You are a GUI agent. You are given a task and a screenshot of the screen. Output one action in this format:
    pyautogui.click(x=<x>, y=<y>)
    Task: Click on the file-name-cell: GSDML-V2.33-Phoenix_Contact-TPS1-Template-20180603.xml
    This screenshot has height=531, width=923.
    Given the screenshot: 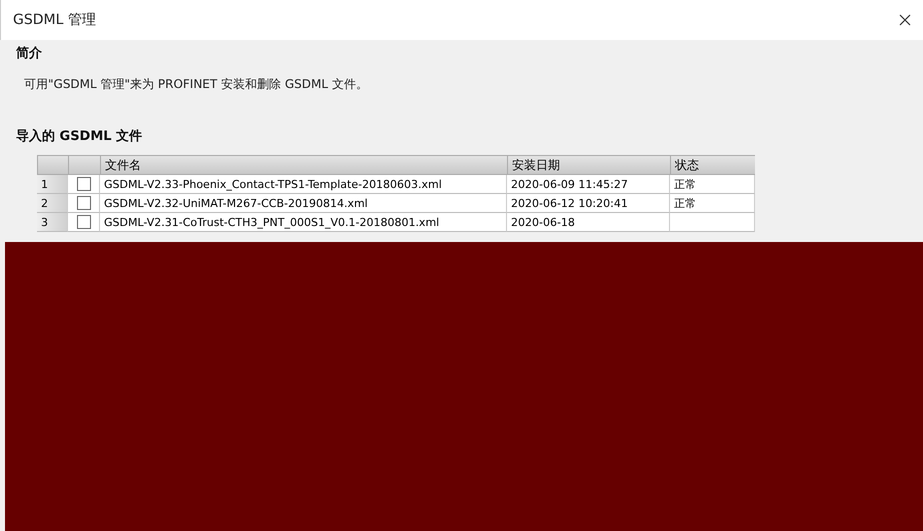 What is the action you would take?
    pyautogui.click(x=303, y=184)
    